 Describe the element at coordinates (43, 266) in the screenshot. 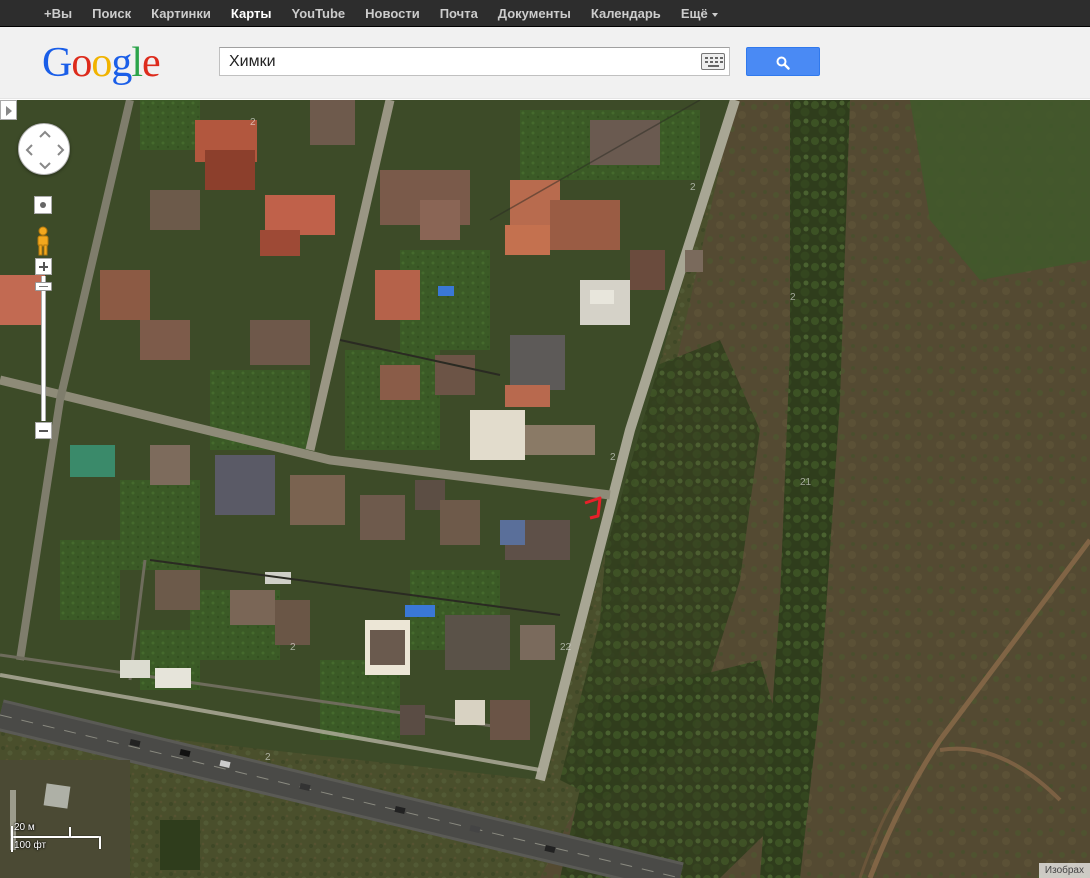

I see `zoom-in-button` at that location.